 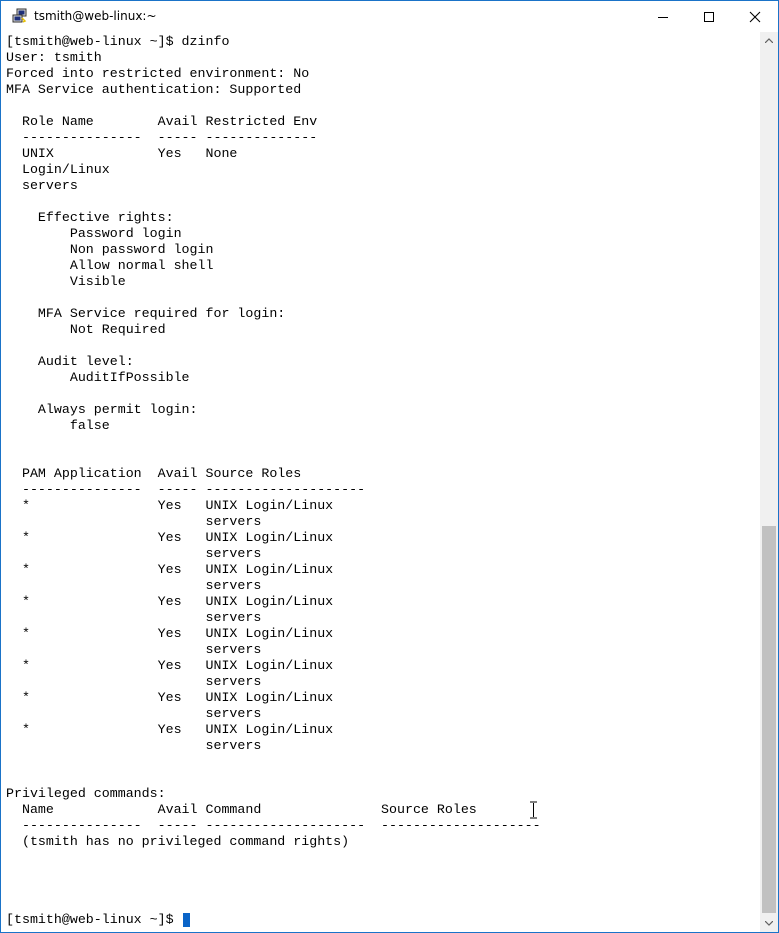 I want to click on mouse-ibeam-icon, so click(x=533, y=810).